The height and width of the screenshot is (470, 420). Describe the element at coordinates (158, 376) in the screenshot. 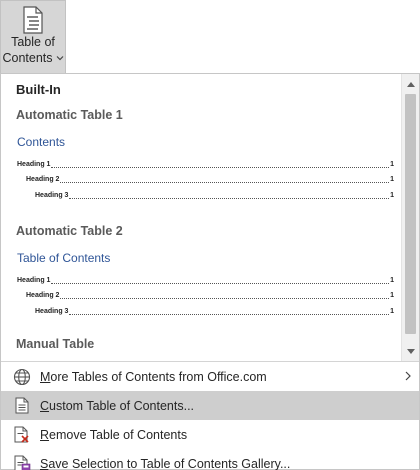

I see `menu-item-label: ore Tables of Contents from Office.com` at that location.